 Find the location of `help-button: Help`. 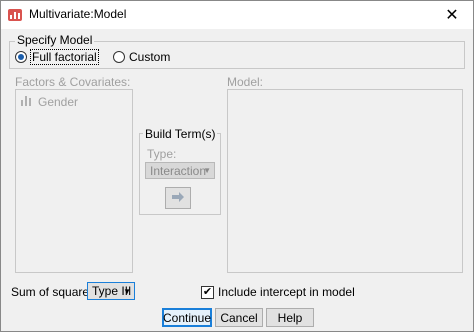

help-button: Help is located at coordinates (290, 317).